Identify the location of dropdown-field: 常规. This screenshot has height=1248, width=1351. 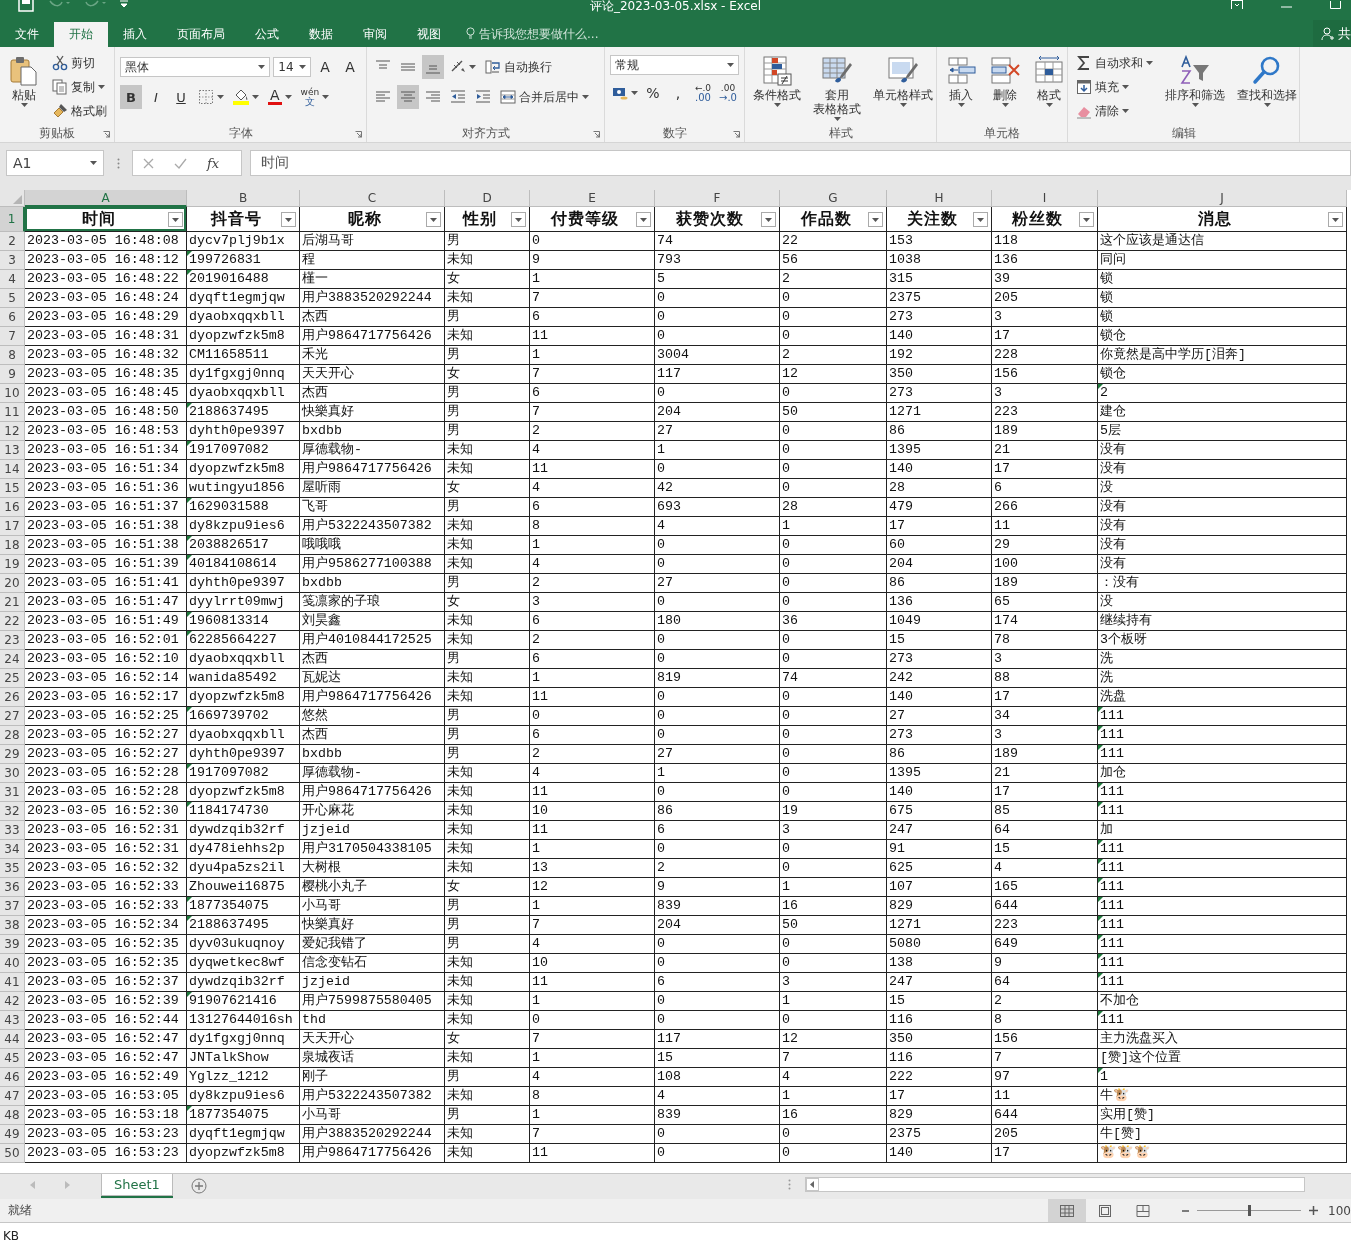
(674, 65).